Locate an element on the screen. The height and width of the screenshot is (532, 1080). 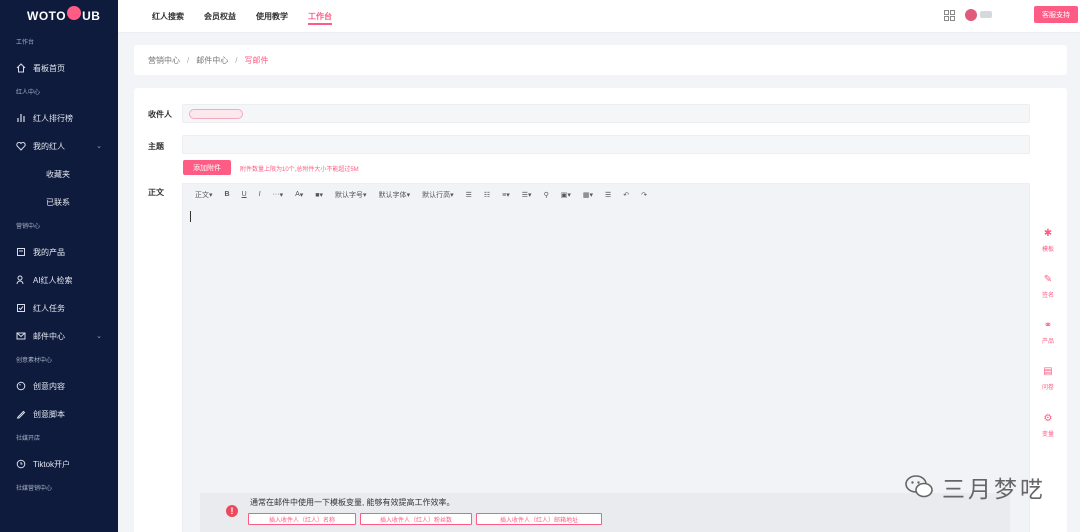
line-height-select: 默认行高 ▾ is located at coordinates (438, 195).